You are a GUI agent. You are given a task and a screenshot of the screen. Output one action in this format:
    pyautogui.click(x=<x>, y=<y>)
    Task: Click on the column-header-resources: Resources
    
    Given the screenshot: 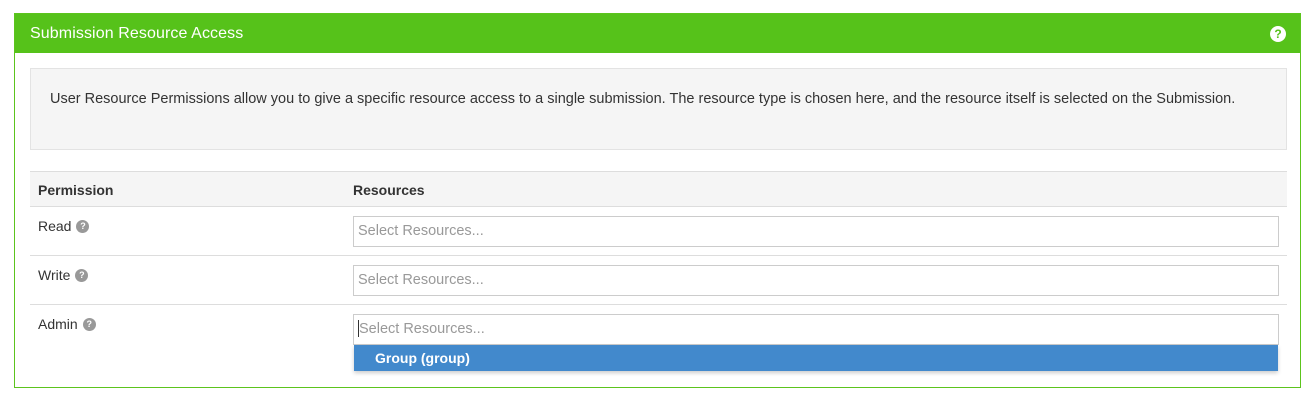 What is the action you would take?
    pyautogui.click(x=389, y=190)
    